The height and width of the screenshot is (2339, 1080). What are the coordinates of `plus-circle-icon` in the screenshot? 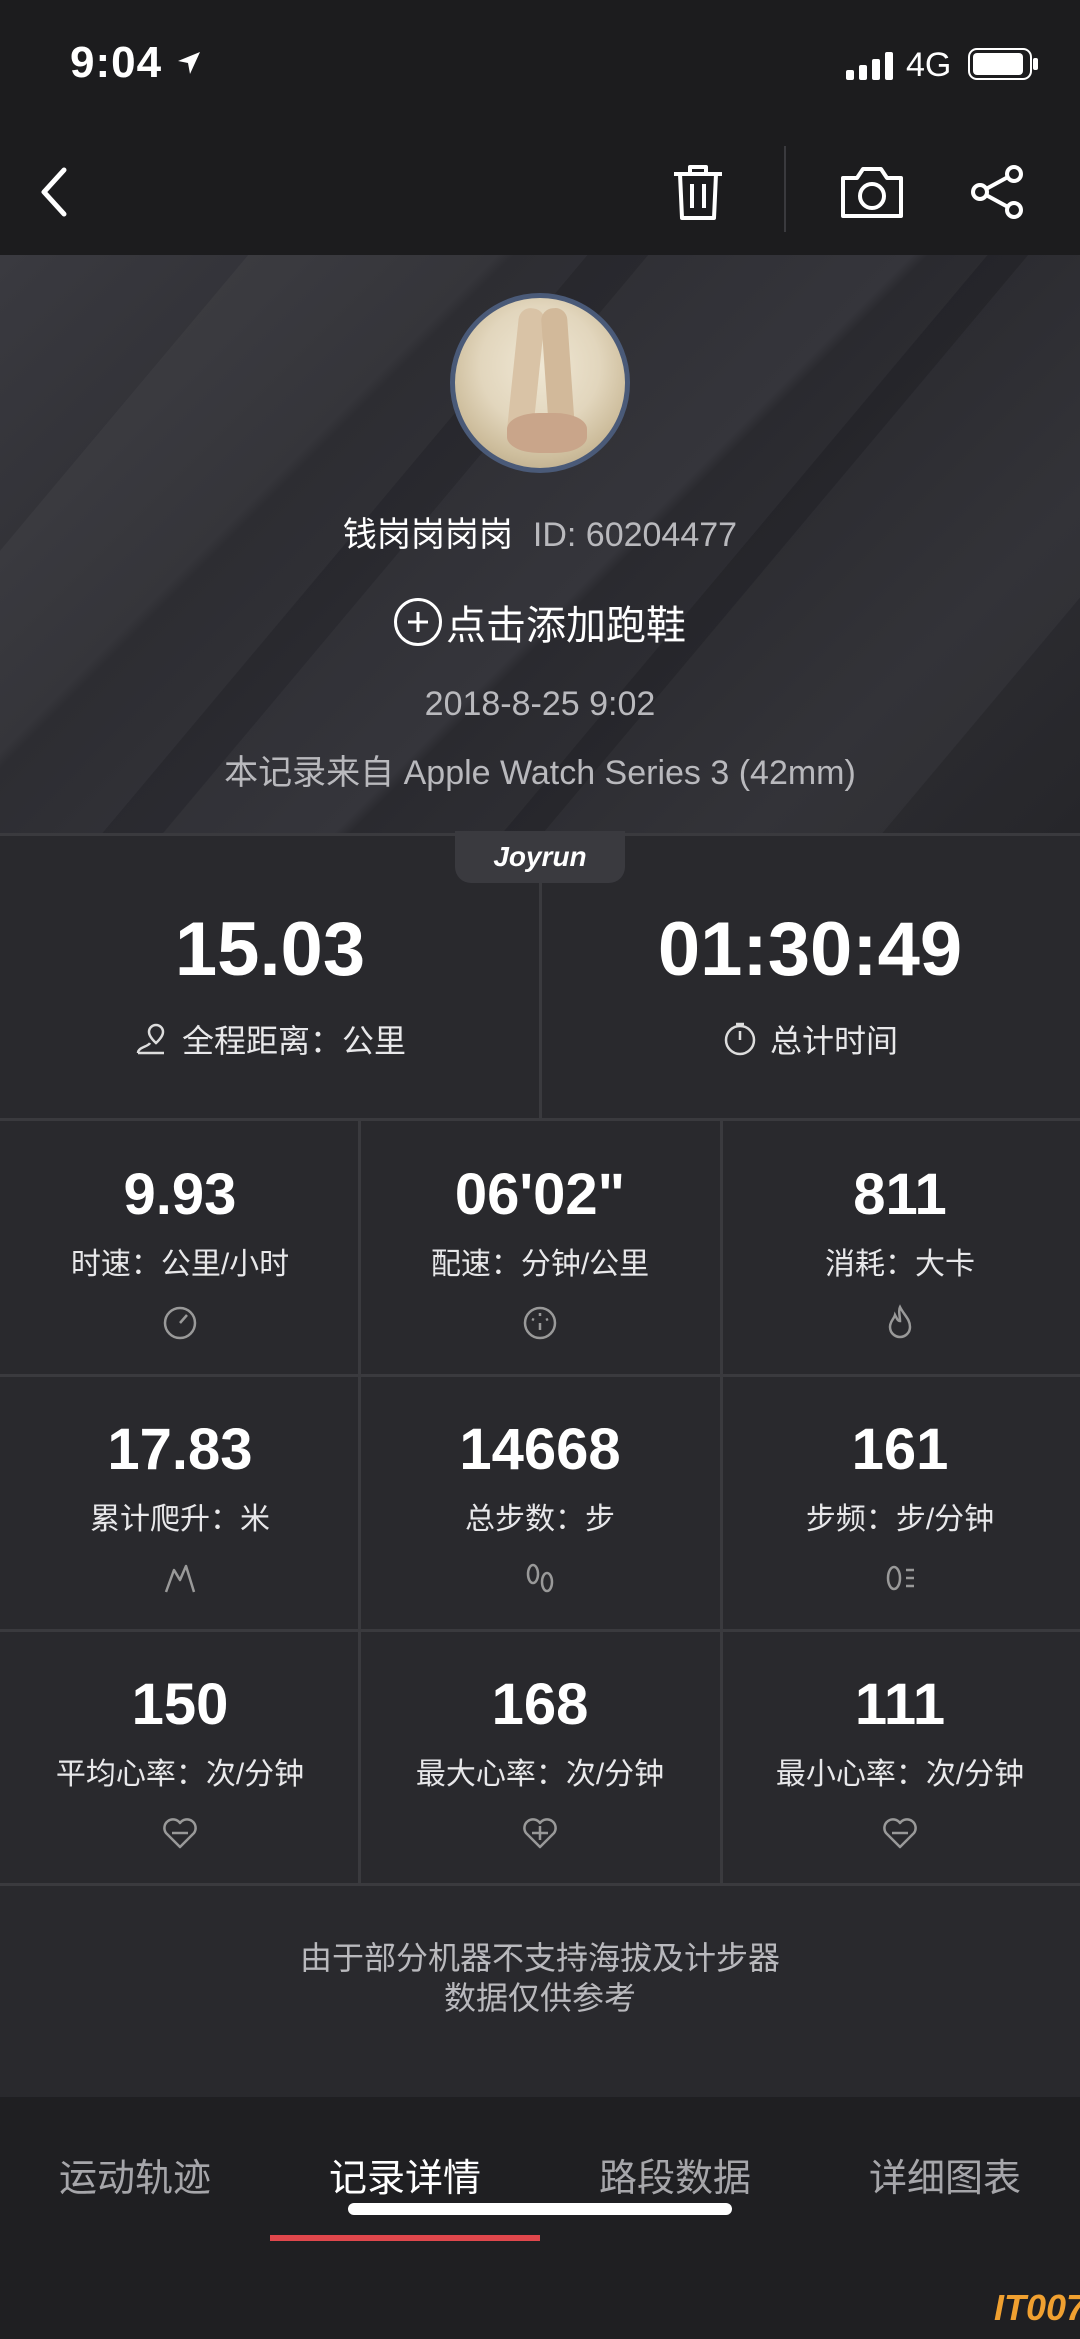 It's located at (418, 622).